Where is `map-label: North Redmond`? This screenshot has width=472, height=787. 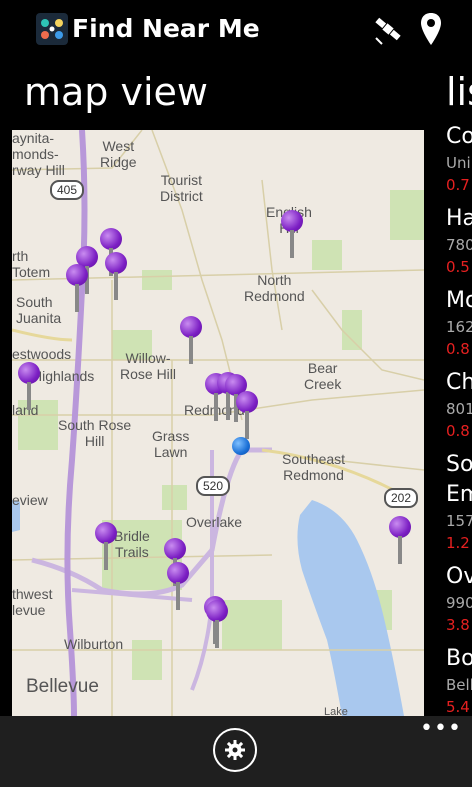
map-label: North Redmond is located at coordinates (274, 288).